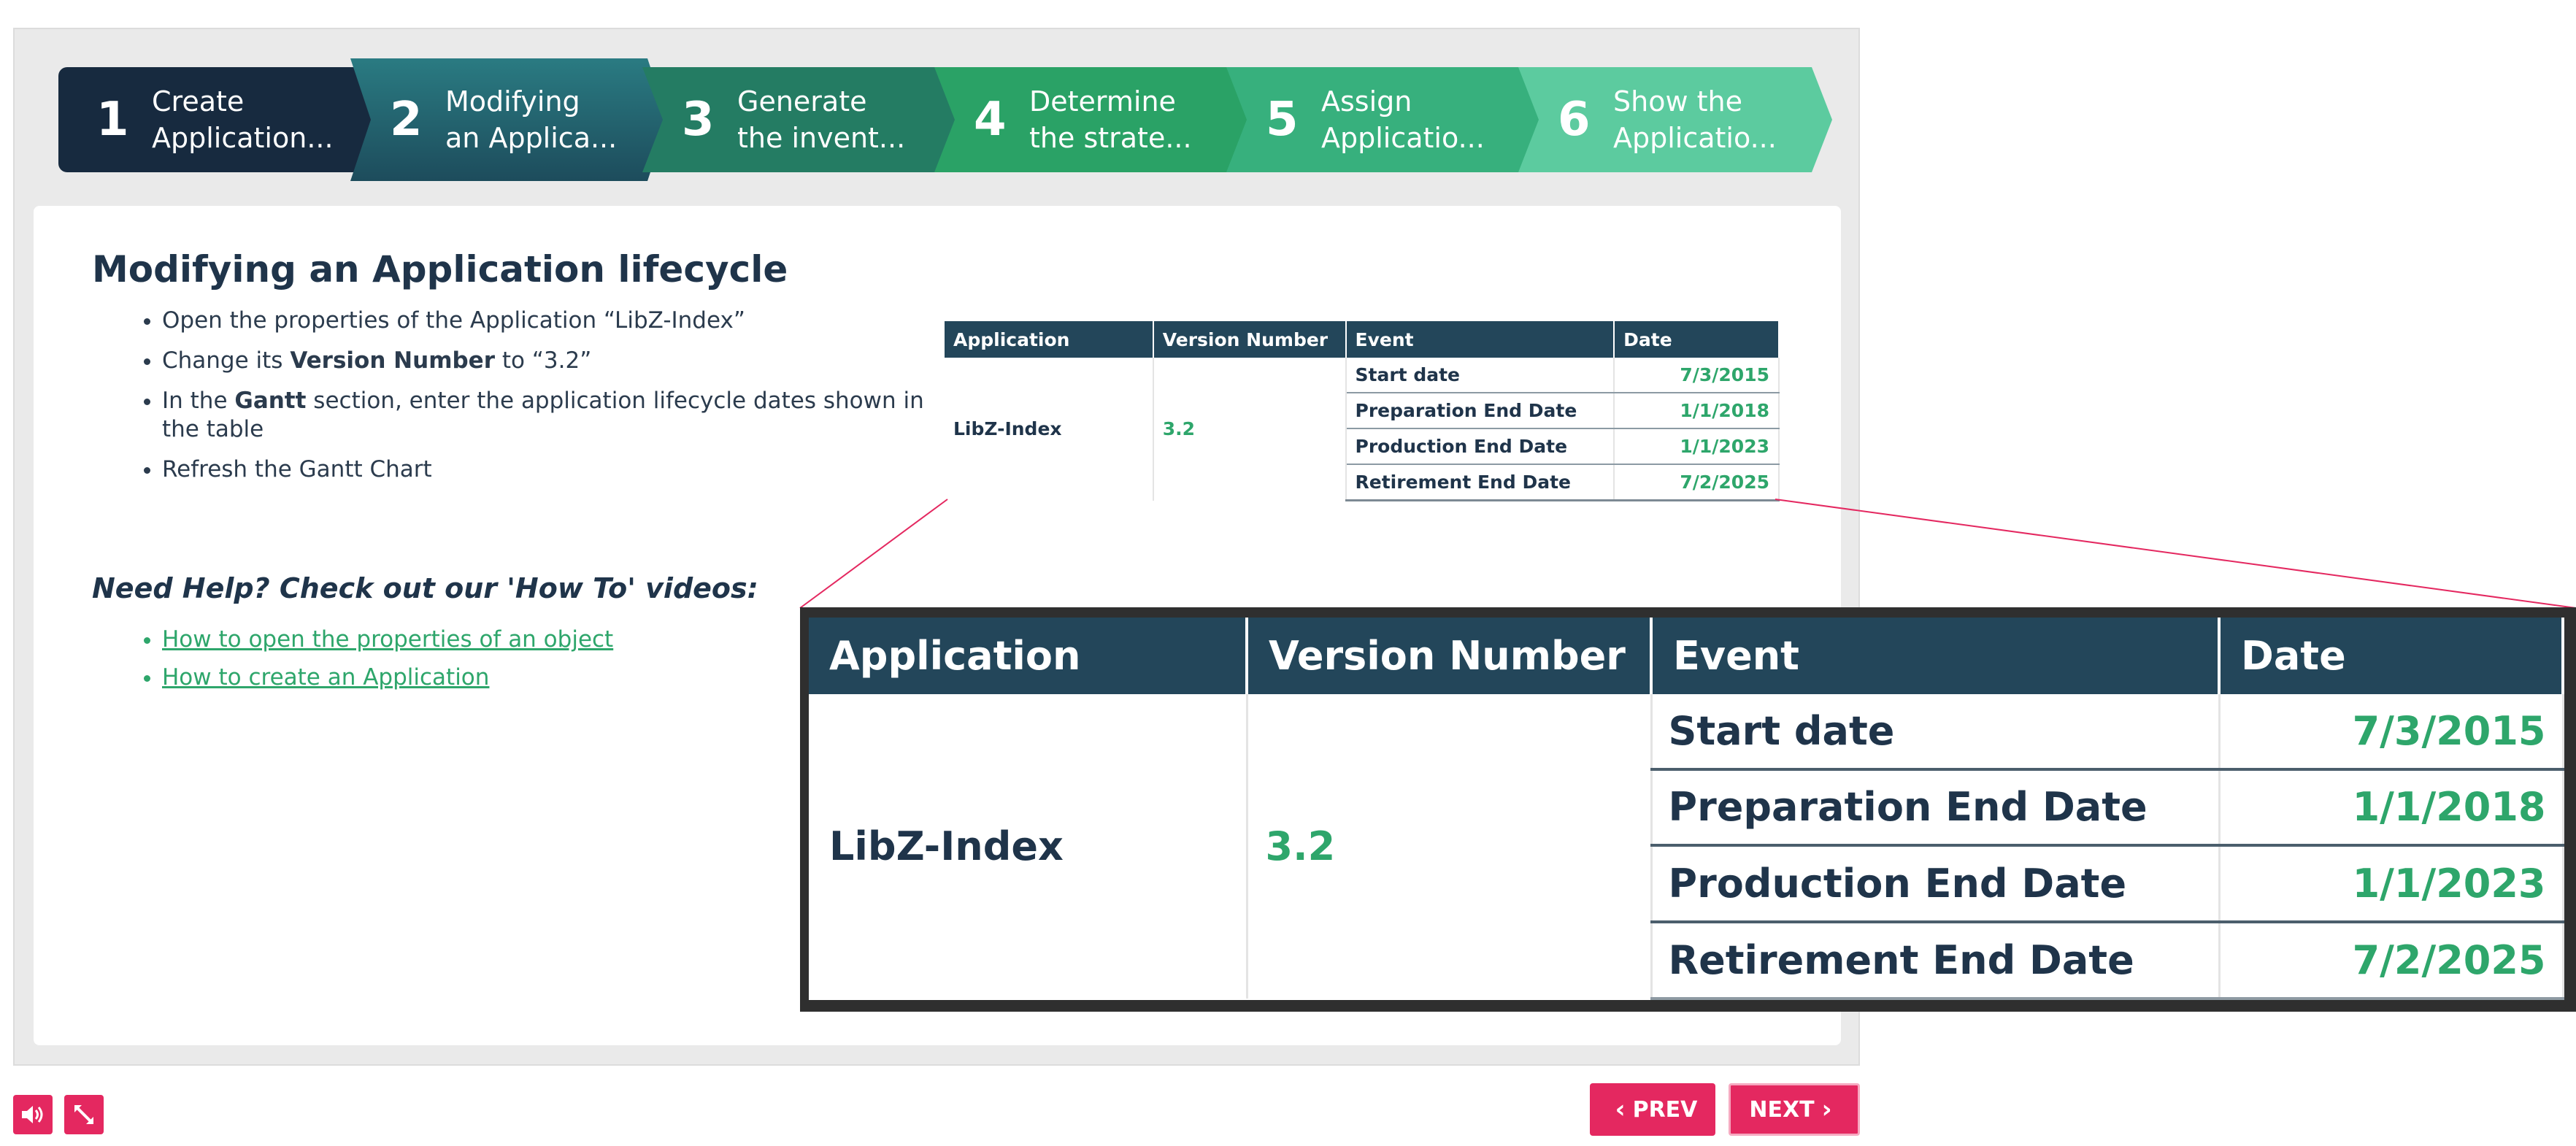 This screenshot has width=2576, height=1146. What do you see at coordinates (2391, 961) in the screenshot?
I see `date-cell: 7/2/2025` at bounding box center [2391, 961].